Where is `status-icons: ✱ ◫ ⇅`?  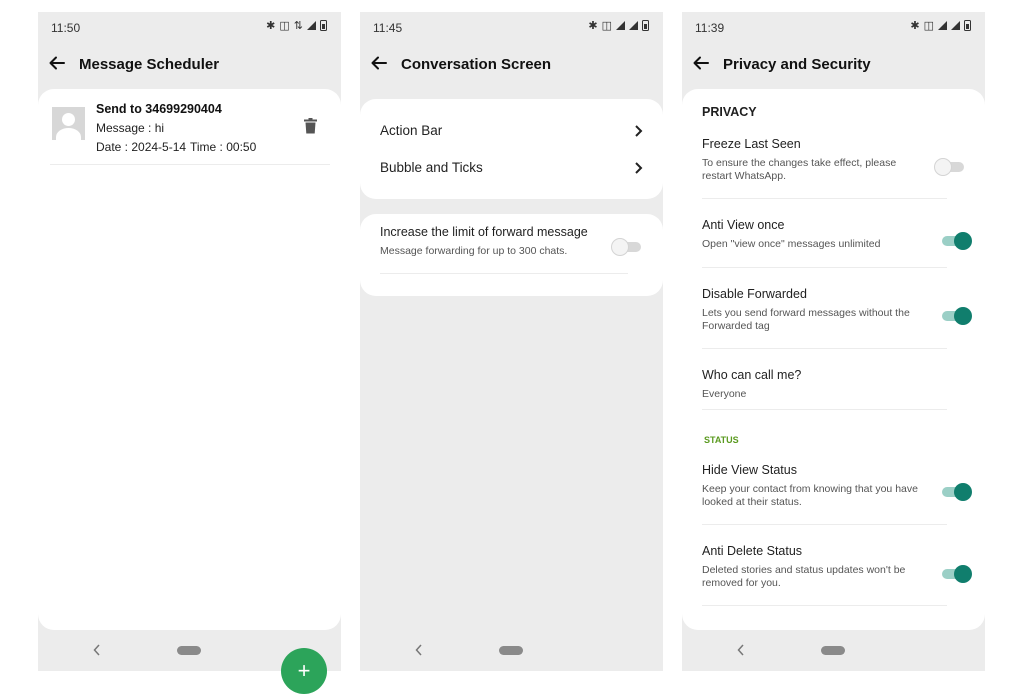
status-icons: ✱ ◫ ⇅ is located at coordinates (296, 25).